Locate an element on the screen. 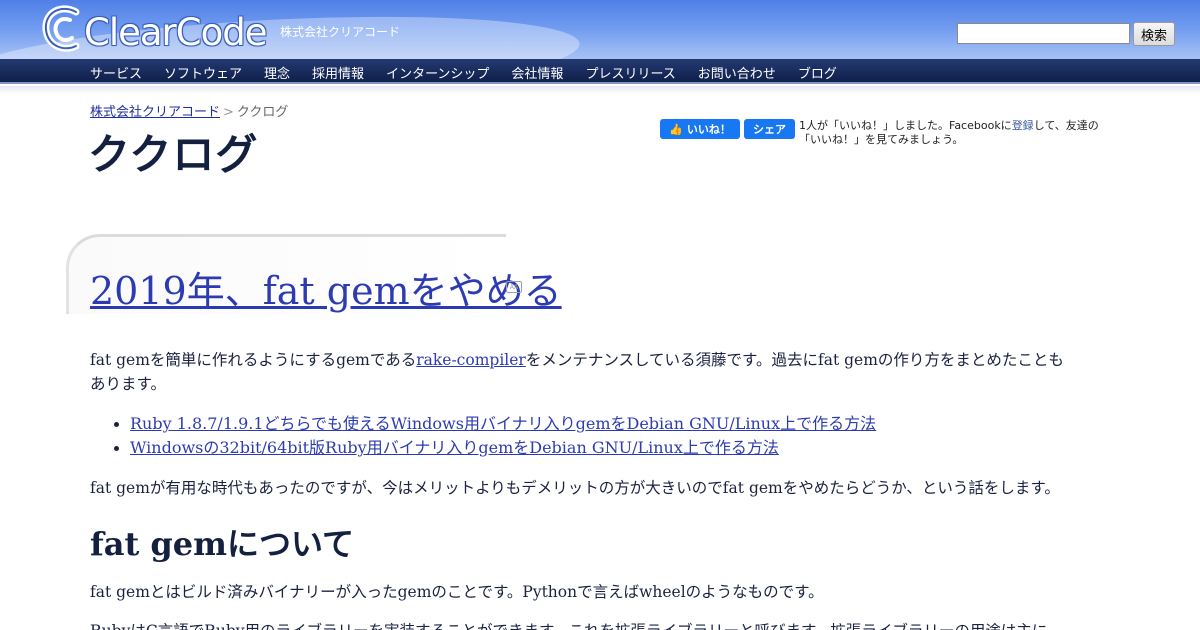  site-header: ClearCode 株式会社クリアコード 検索 is located at coordinates (600, 30).